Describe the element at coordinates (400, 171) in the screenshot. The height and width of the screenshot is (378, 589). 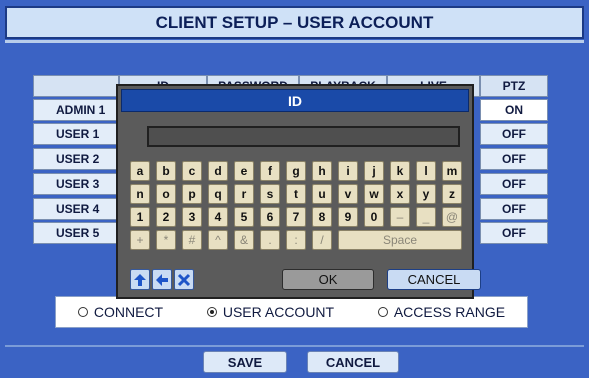
I see `key-0-10: k` at that location.